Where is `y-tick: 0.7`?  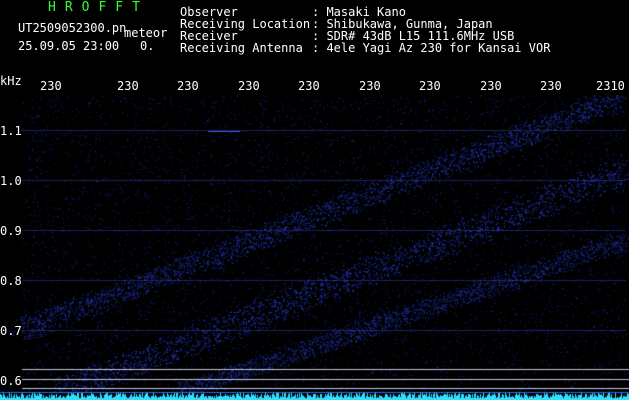 y-tick: 0.7 is located at coordinates (11, 331).